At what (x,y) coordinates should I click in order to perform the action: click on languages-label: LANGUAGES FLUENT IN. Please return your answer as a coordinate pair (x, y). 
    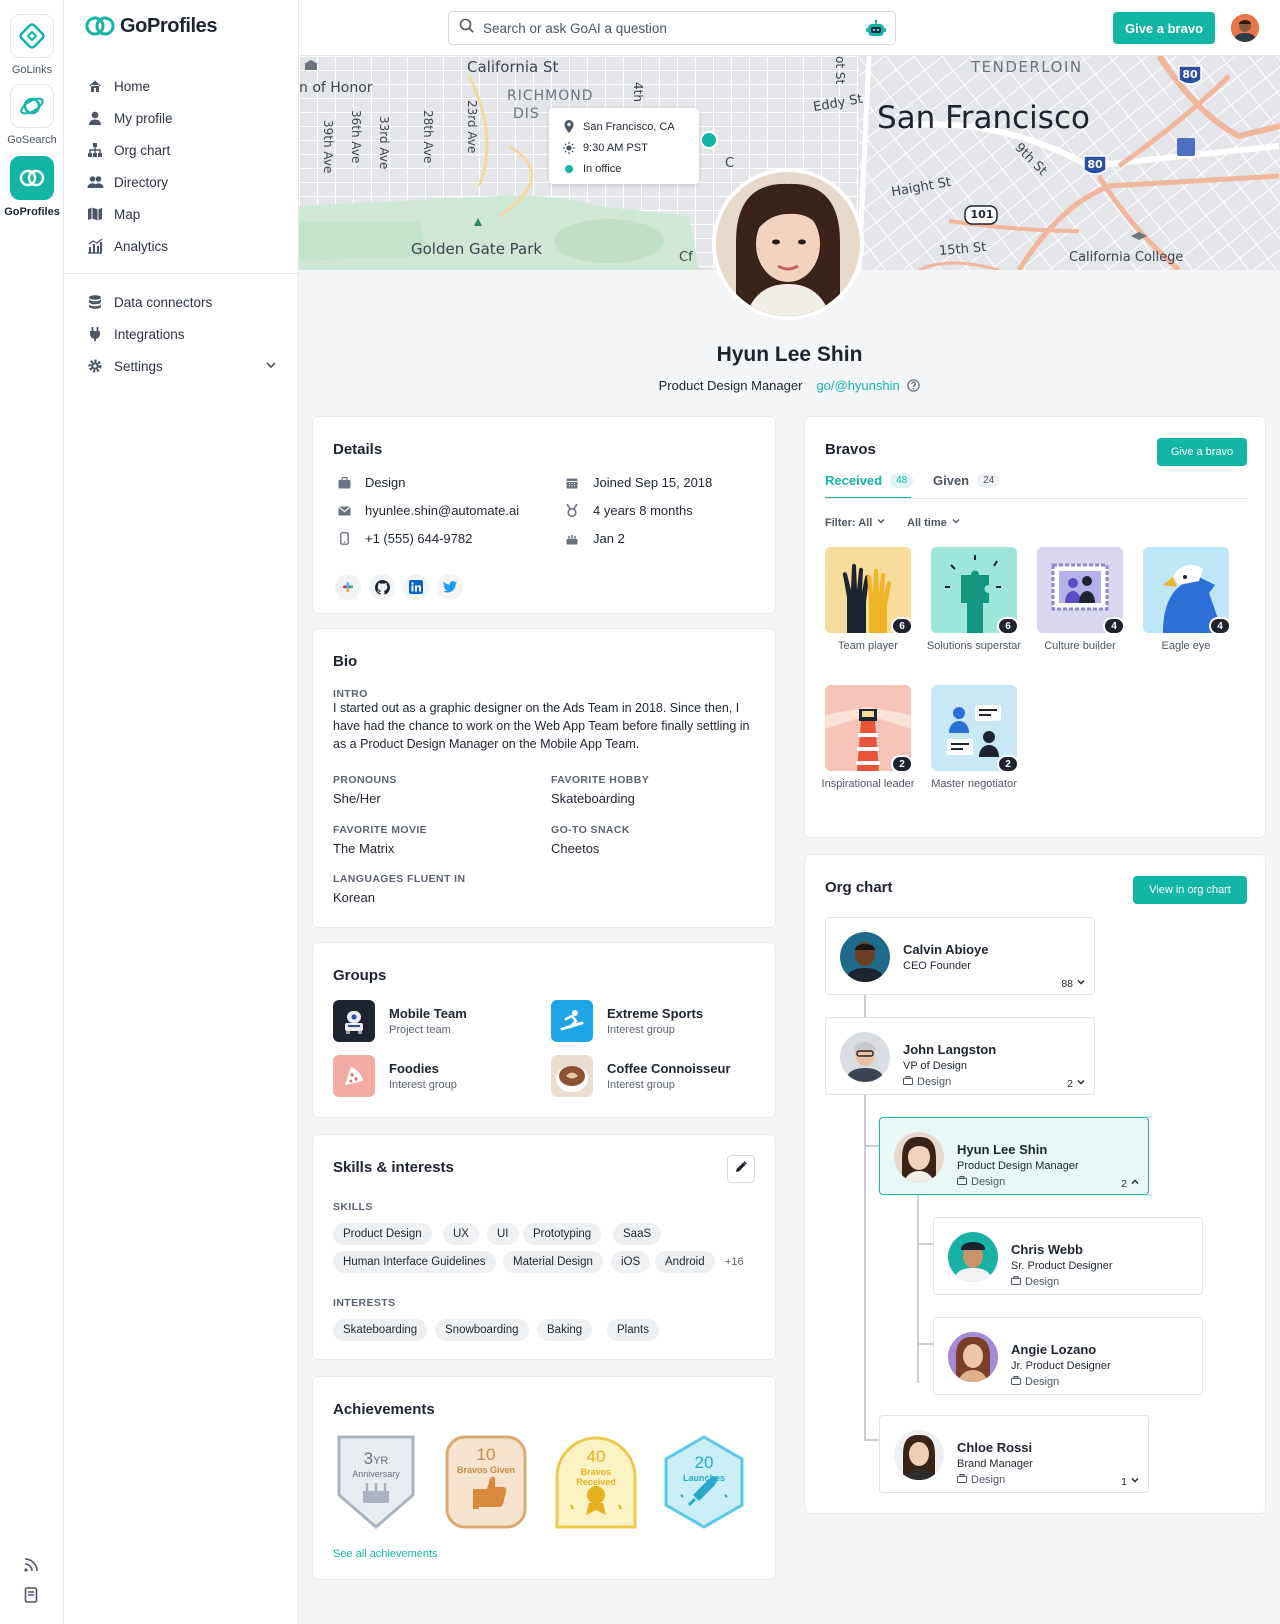
    Looking at the image, I should click on (399, 879).